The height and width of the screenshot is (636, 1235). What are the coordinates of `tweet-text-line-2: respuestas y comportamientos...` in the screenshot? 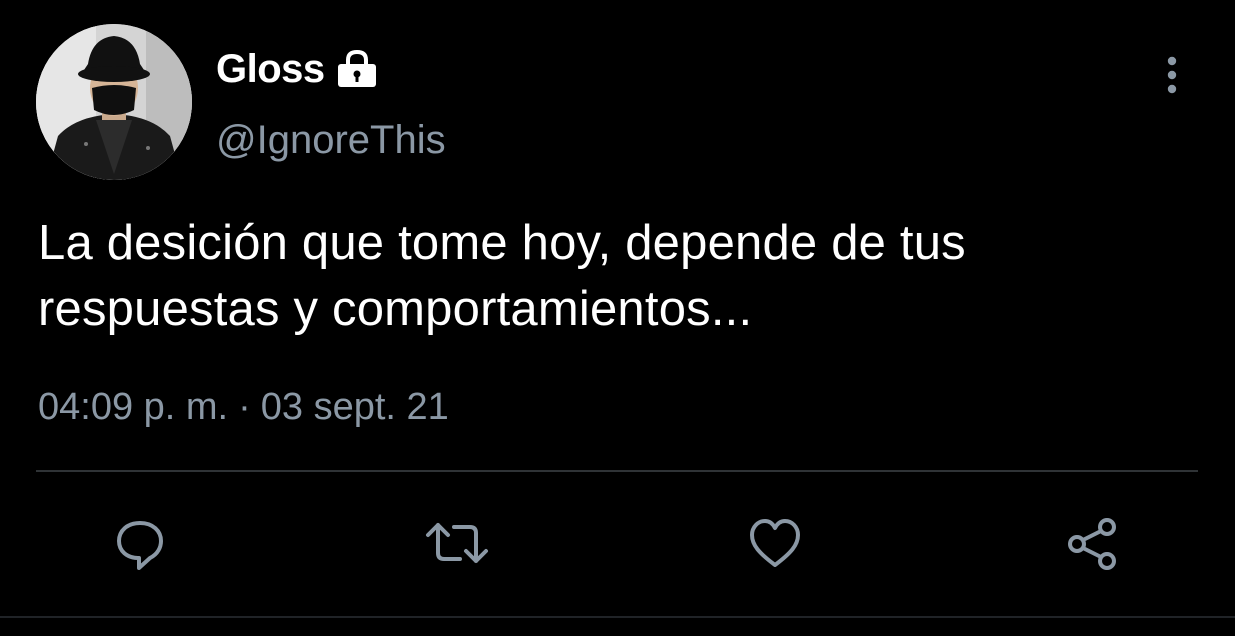 It's located at (395, 309).